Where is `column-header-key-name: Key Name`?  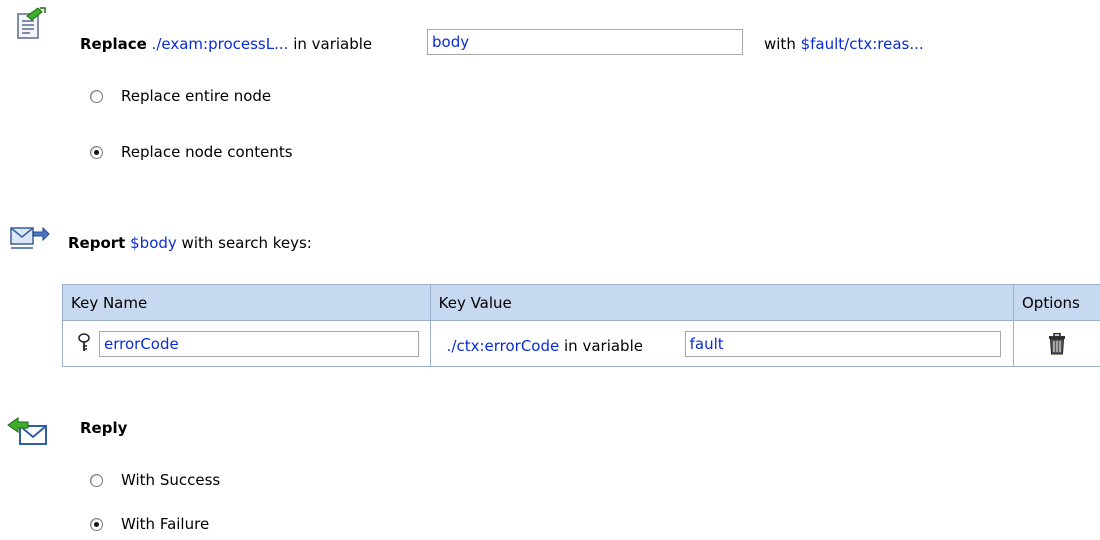
column-header-key-name: Key Name is located at coordinates (246, 302).